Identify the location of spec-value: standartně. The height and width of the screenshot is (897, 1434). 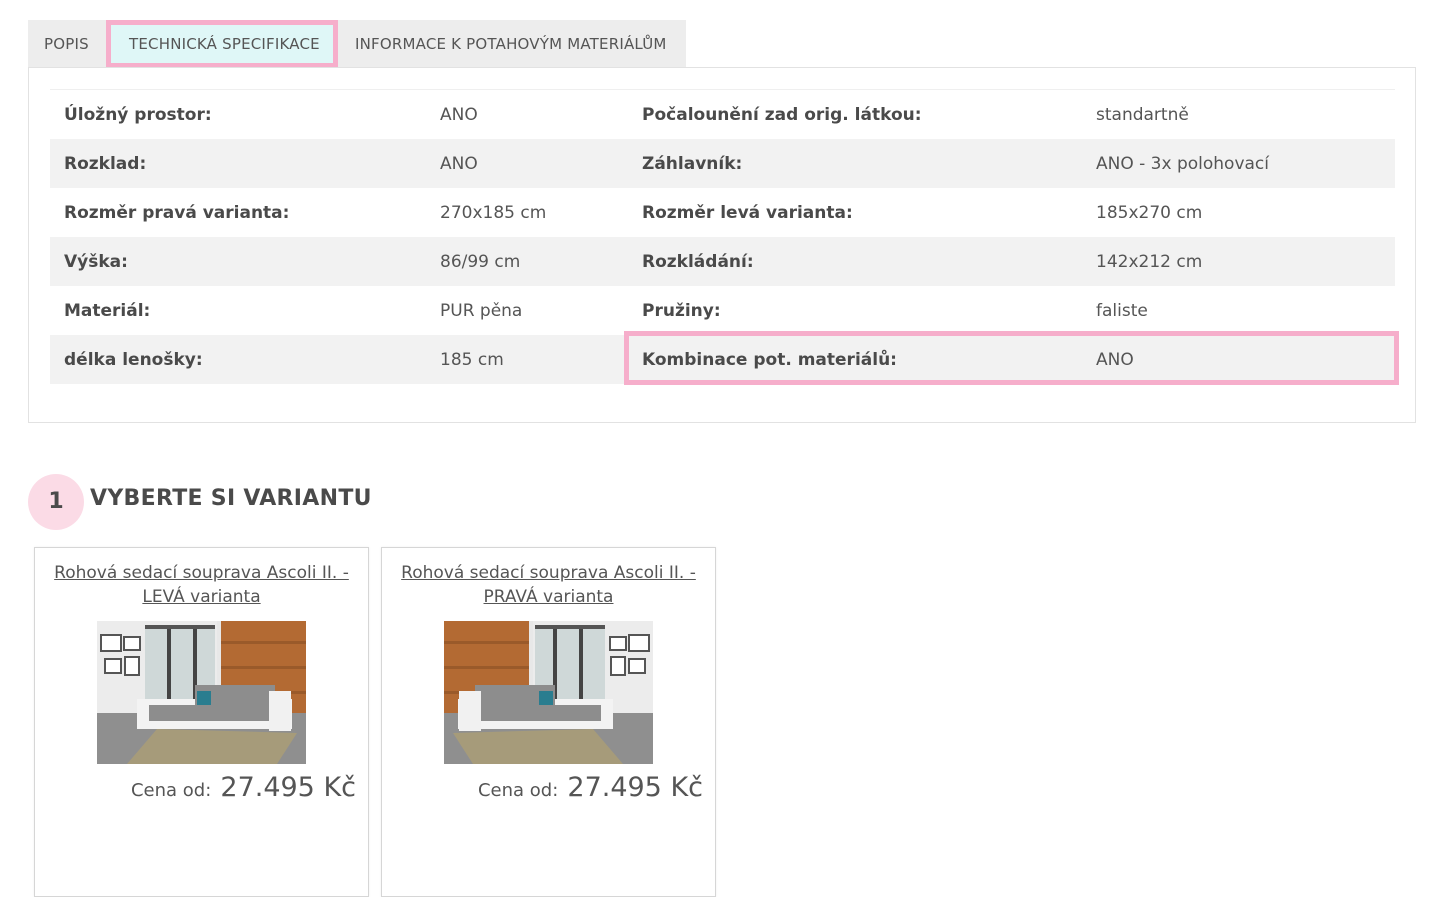
(1245, 114).